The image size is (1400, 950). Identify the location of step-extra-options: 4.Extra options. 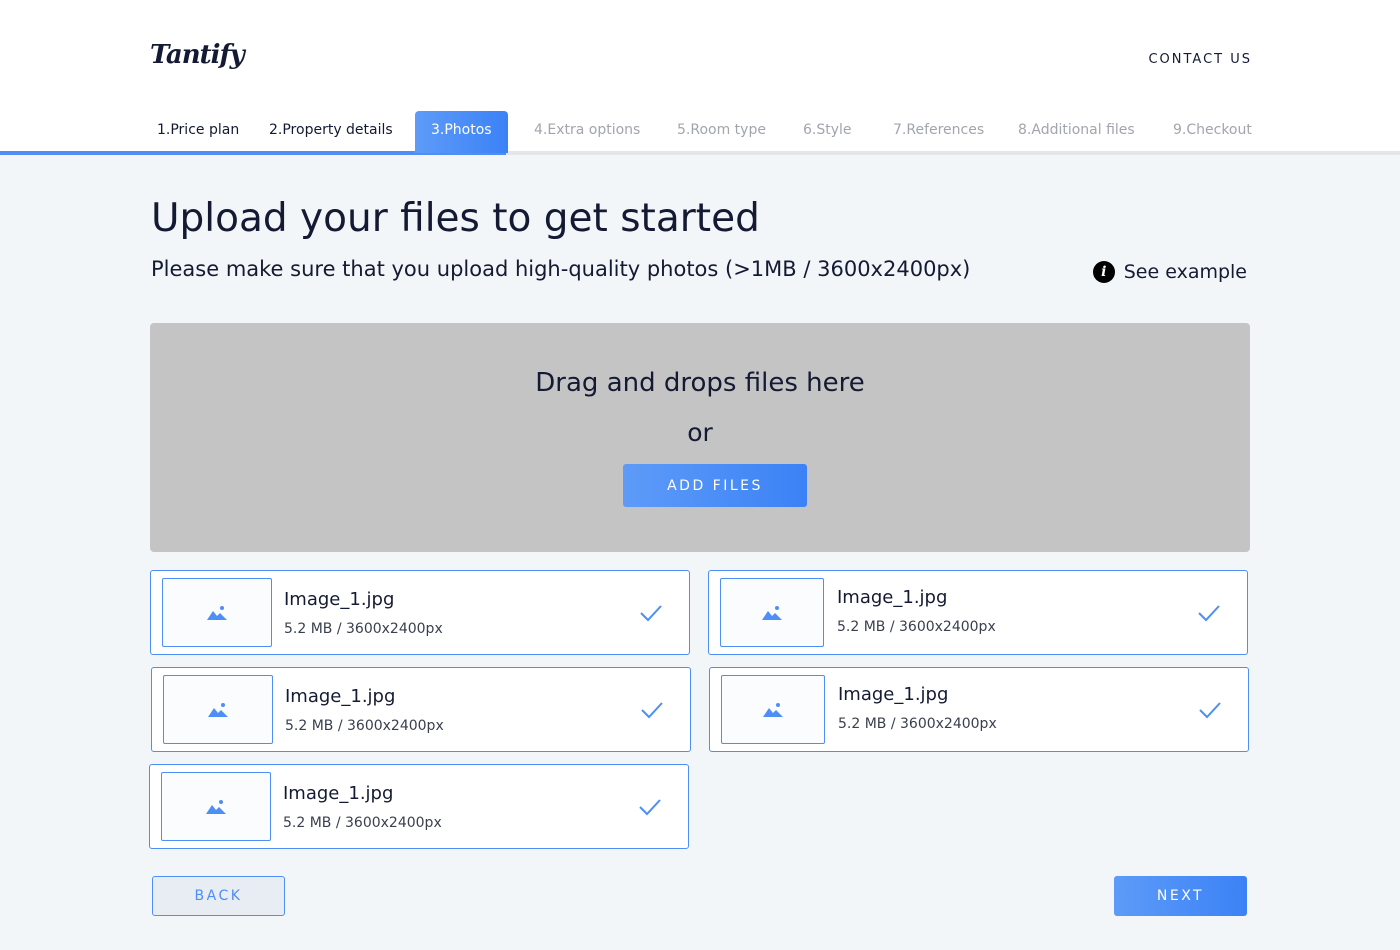
(587, 132).